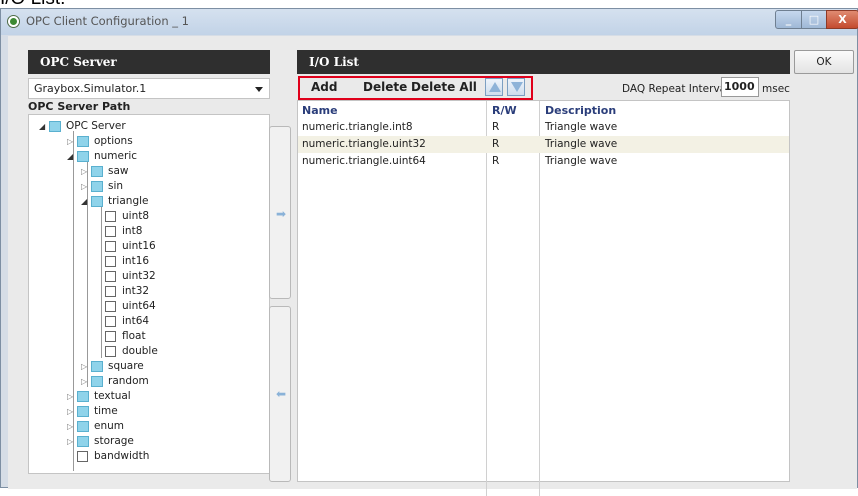  Describe the element at coordinates (116, 186) in the screenshot. I see `tree-node-label: sin` at that location.